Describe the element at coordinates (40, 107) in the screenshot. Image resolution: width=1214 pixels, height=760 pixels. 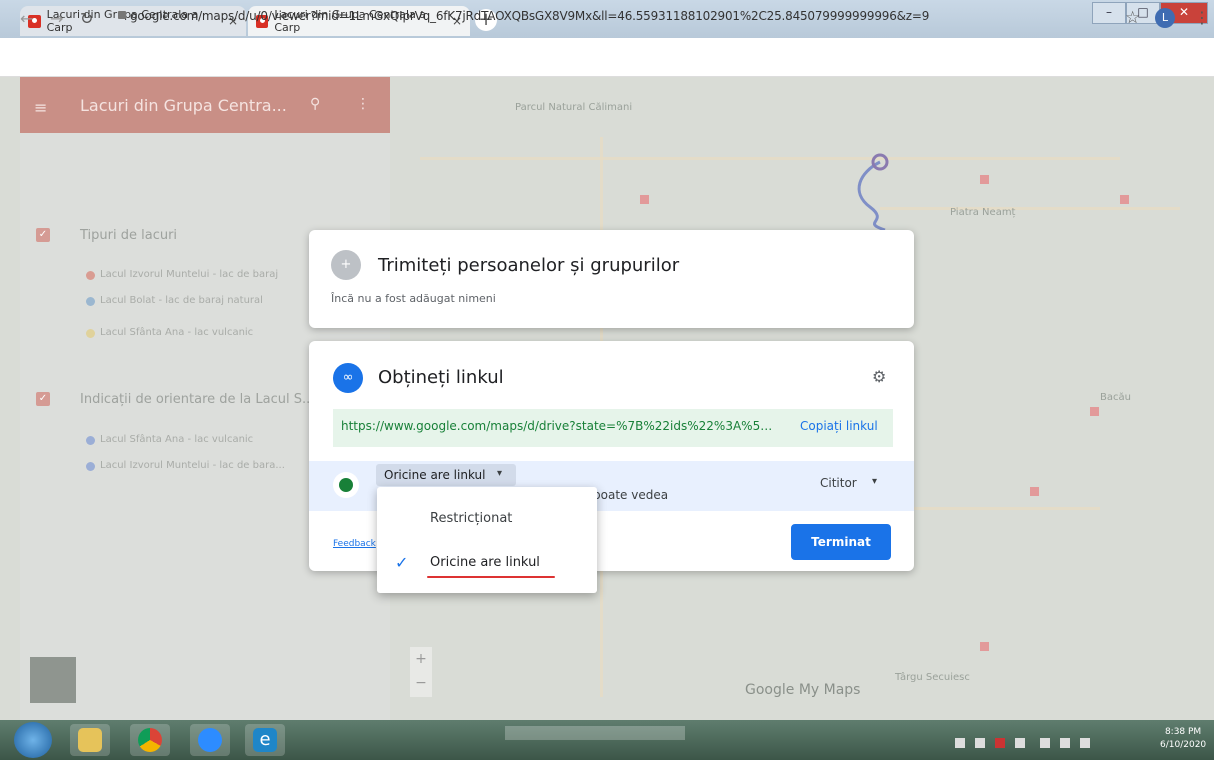
I see `menu-icon: ≡` at that location.